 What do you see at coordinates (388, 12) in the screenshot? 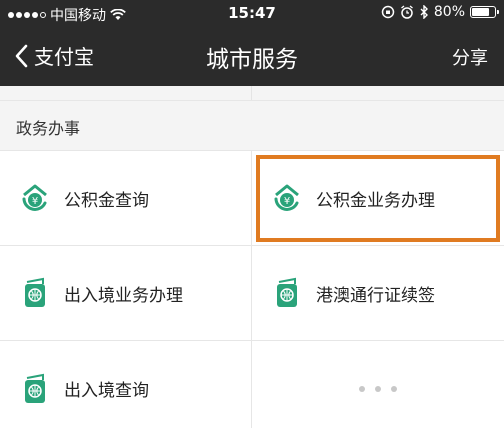
I see `rotation-lock-icon` at bounding box center [388, 12].